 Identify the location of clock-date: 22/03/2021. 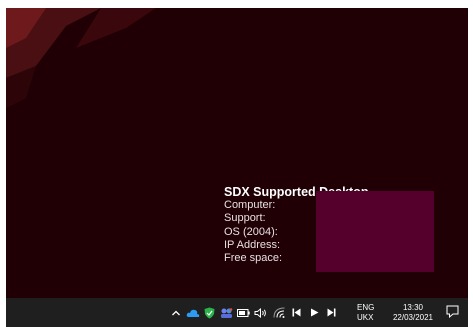
(413, 317).